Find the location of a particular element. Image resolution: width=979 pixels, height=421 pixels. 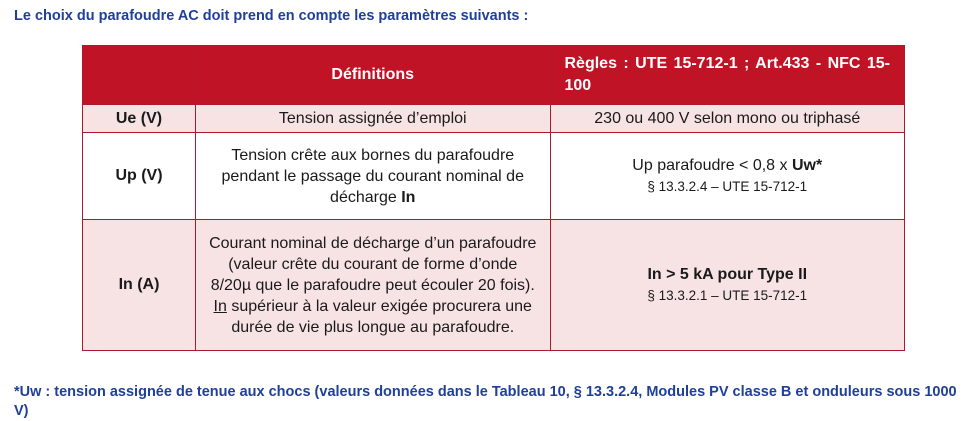

uw-term: Uw* is located at coordinates (807, 165).